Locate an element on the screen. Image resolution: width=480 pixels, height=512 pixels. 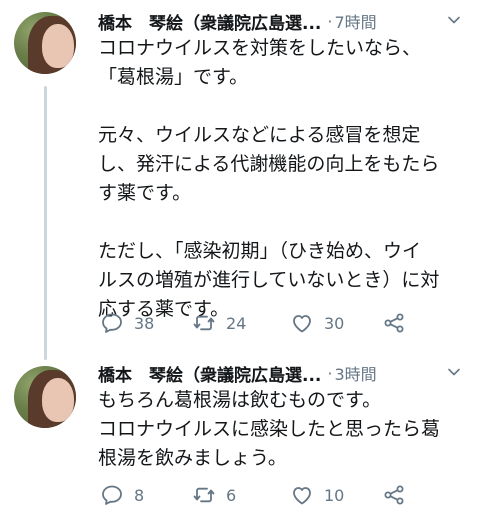
reply-count: 8 is located at coordinates (139, 495).